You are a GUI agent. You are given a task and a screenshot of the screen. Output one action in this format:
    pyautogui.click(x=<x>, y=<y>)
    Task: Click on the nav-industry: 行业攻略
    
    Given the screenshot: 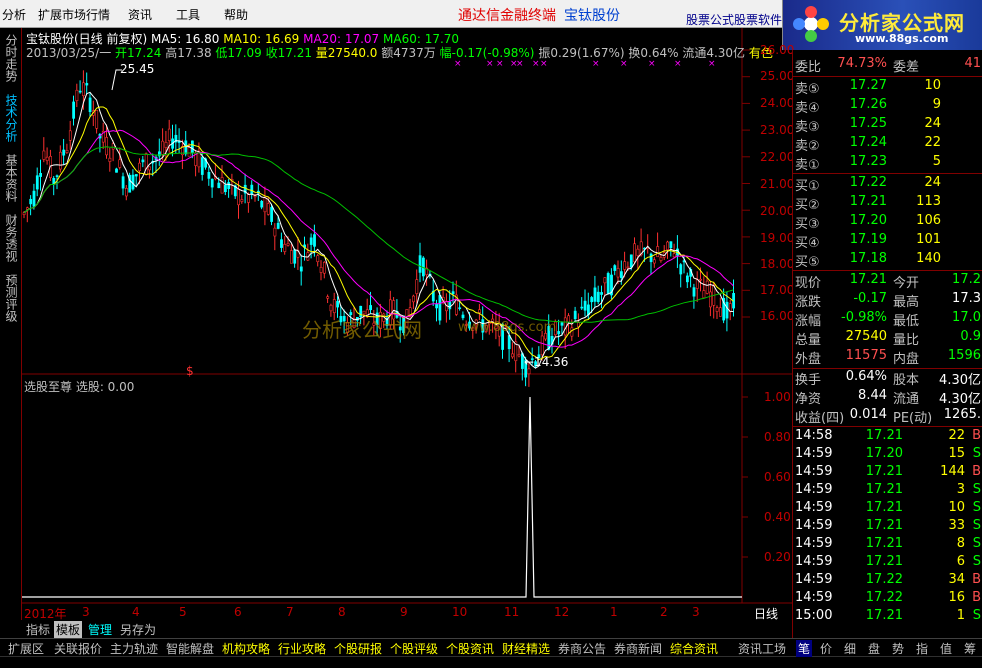 What is the action you would take?
    pyautogui.click(x=302, y=648)
    